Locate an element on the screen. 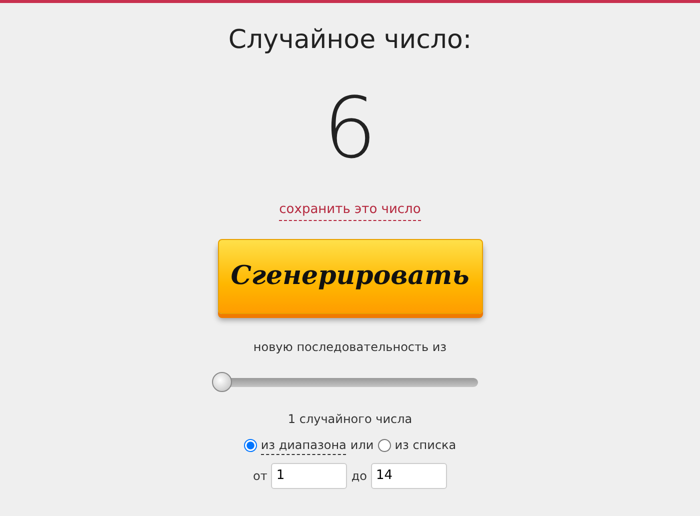 The image size is (700, 516). random-number: 6 is located at coordinates (350, 128).